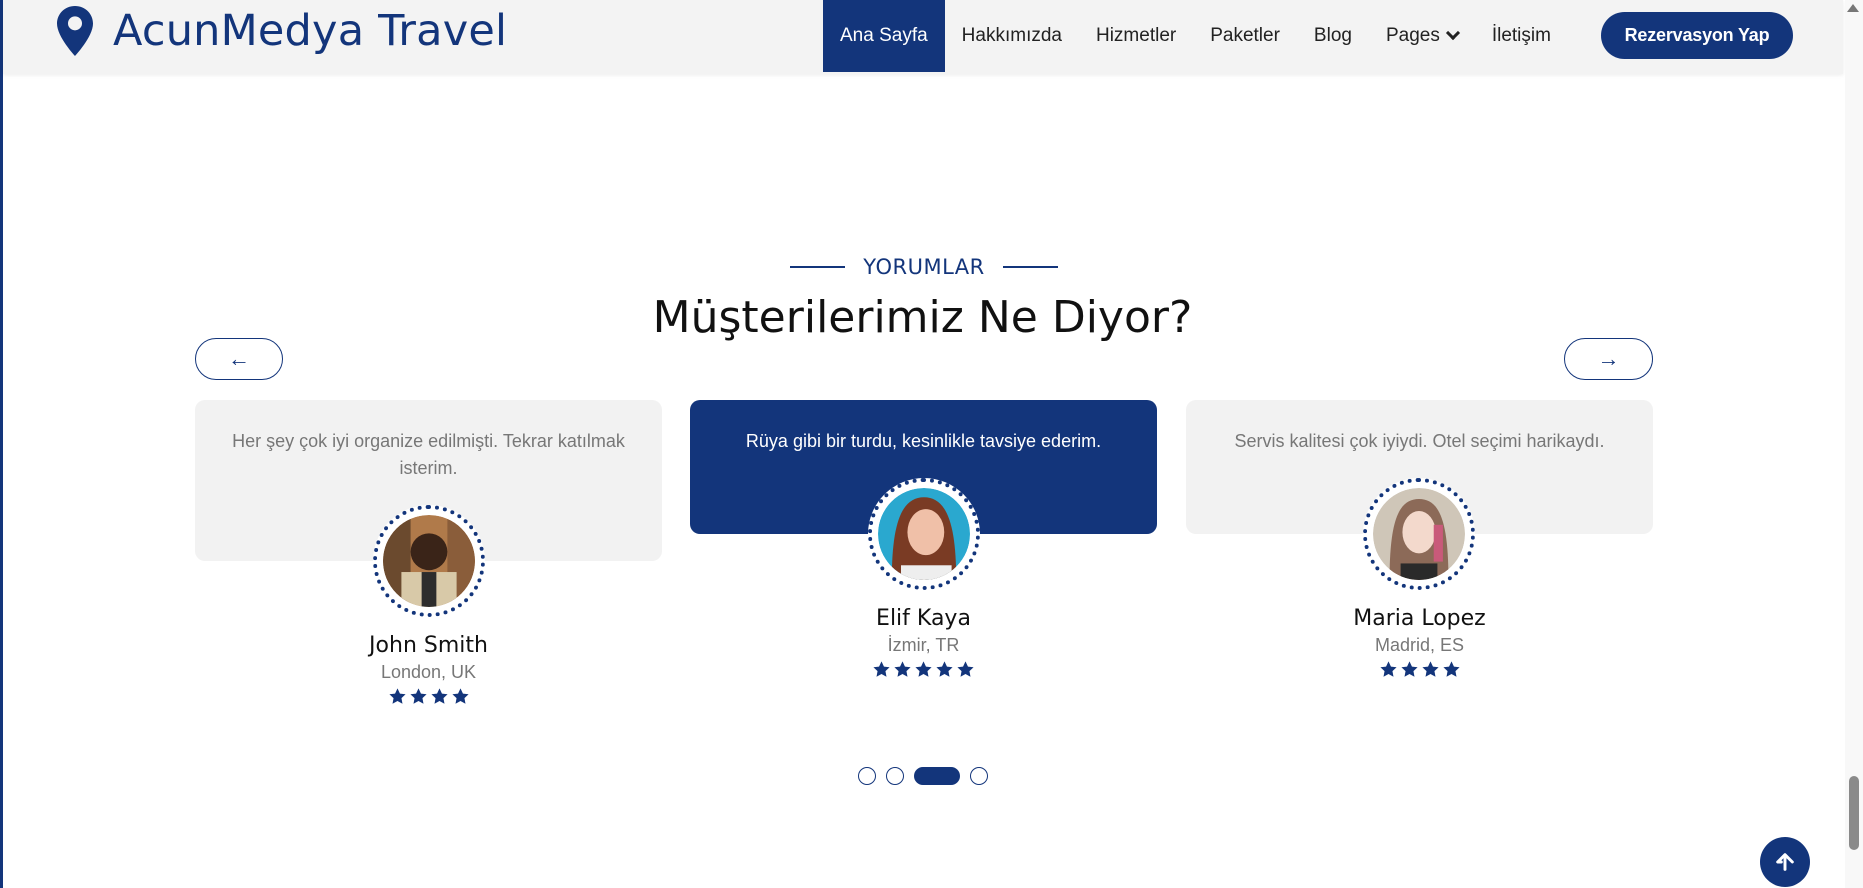  Describe the element at coordinates (818, 267) in the screenshot. I see `eyebrow-line-left` at that location.